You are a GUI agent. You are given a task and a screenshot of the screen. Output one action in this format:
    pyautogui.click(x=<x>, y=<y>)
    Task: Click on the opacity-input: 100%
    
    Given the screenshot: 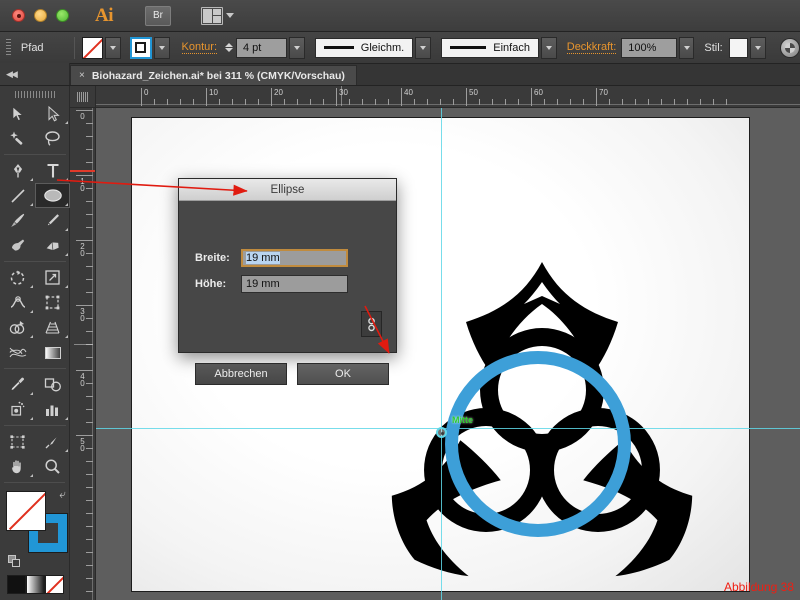 What is the action you would take?
    pyautogui.click(x=649, y=47)
    